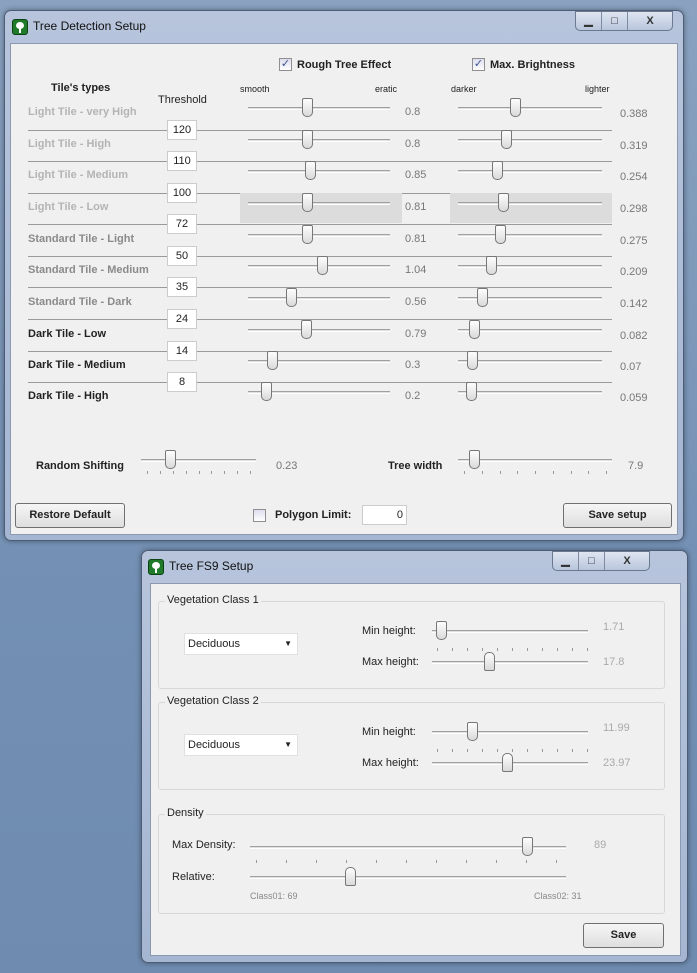 The height and width of the screenshot is (973, 697). What do you see at coordinates (182, 351) in the screenshot?
I see `threshold-input: 14` at bounding box center [182, 351].